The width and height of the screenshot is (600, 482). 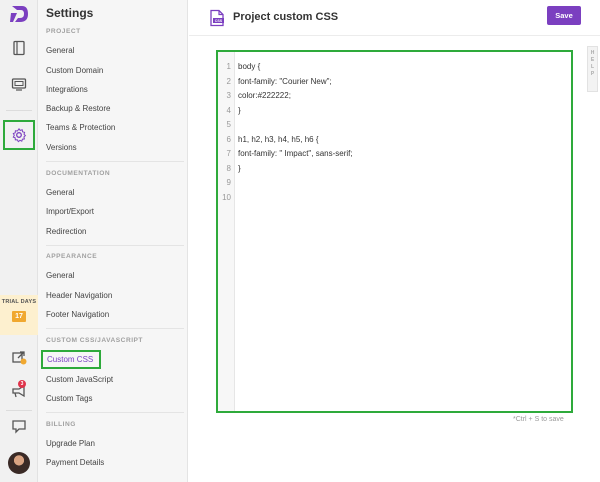 What do you see at coordinates (22, 384) in the screenshot?
I see `notification-badge: 3` at bounding box center [22, 384].